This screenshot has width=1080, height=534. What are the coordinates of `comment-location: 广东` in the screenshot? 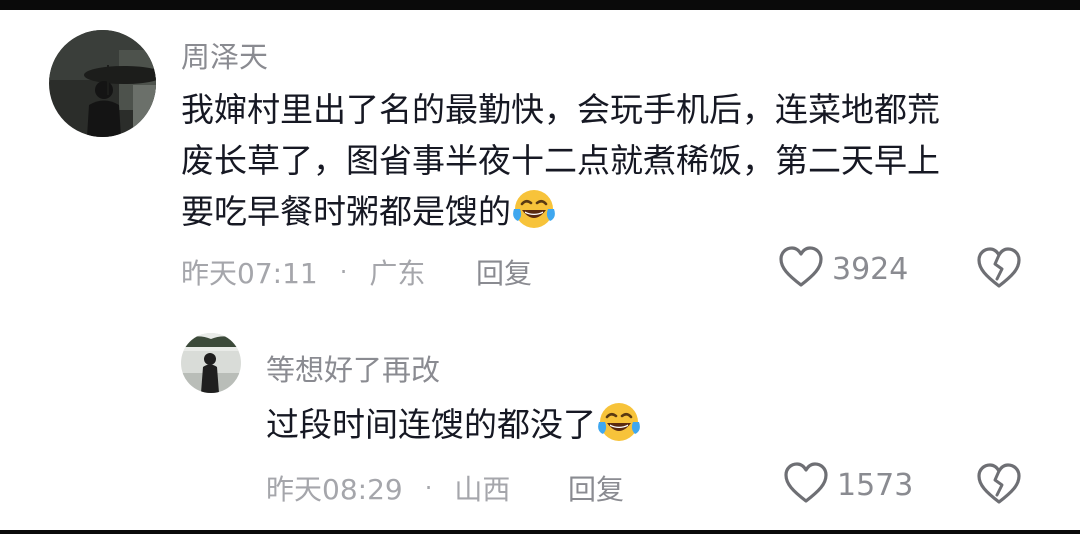 It's located at (397, 273).